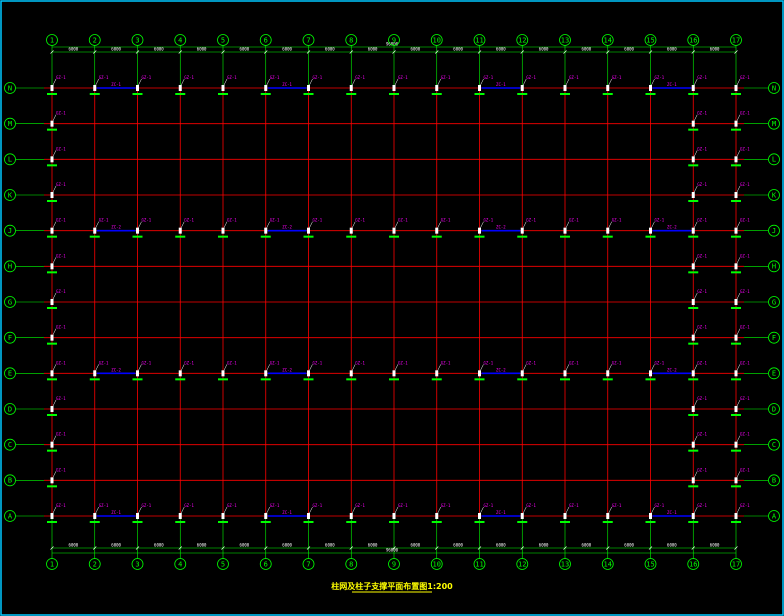 This screenshot has width=784, height=616. What do you see at coordinates (522, 94) in the screenshot?
I see `column-base-N12` at bounding box center [522, 94].